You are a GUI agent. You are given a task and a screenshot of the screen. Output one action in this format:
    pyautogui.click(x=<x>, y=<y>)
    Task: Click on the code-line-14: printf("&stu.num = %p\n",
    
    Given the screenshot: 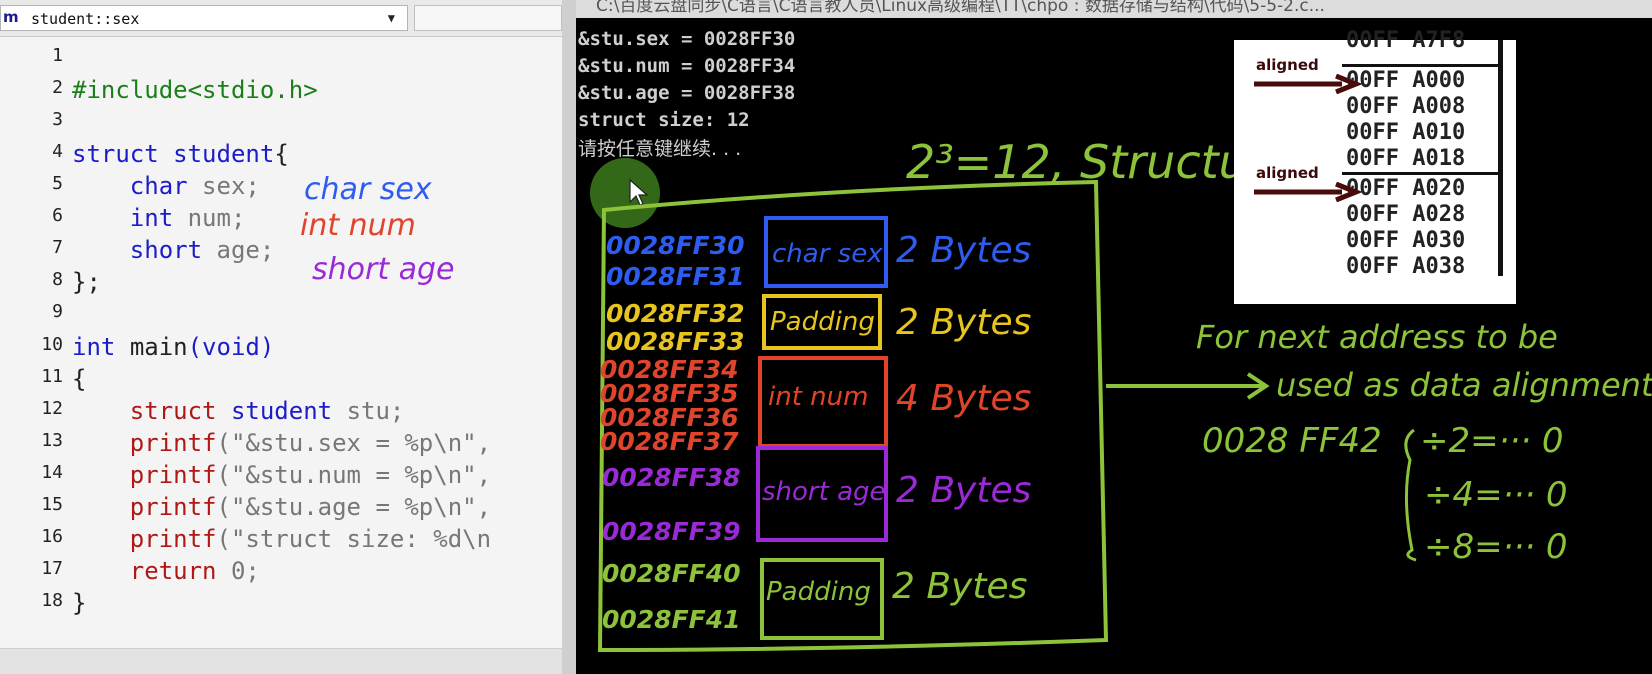 What is the action you would take?
    pyautogui.click(x=281, y=475)
    